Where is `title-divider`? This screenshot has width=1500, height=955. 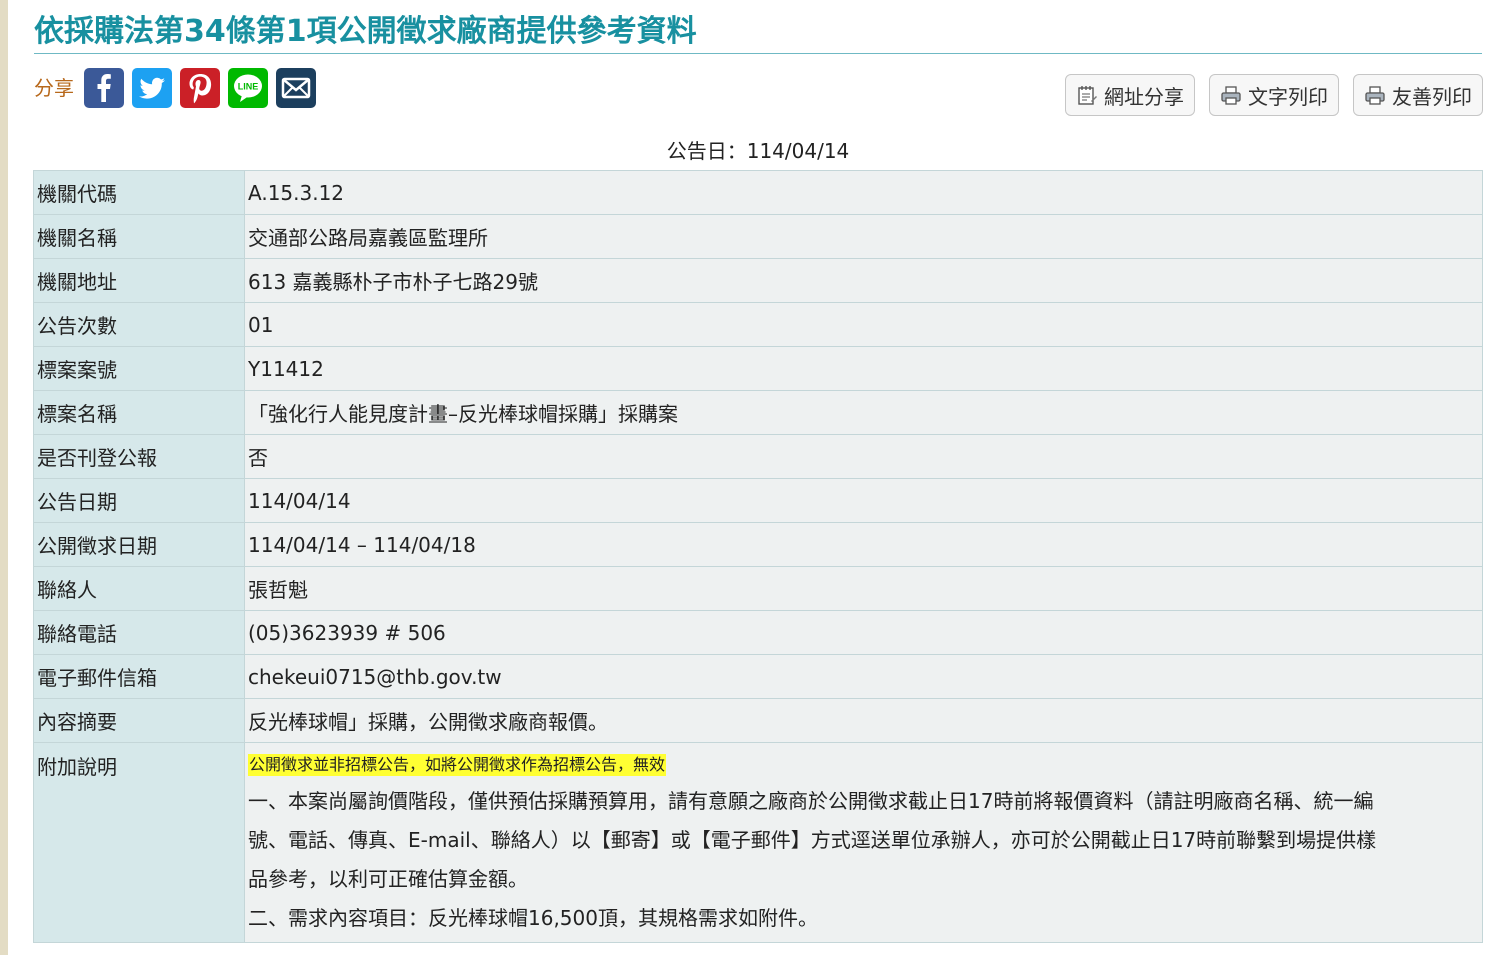
title-divider is located at coordinates (758, 53).